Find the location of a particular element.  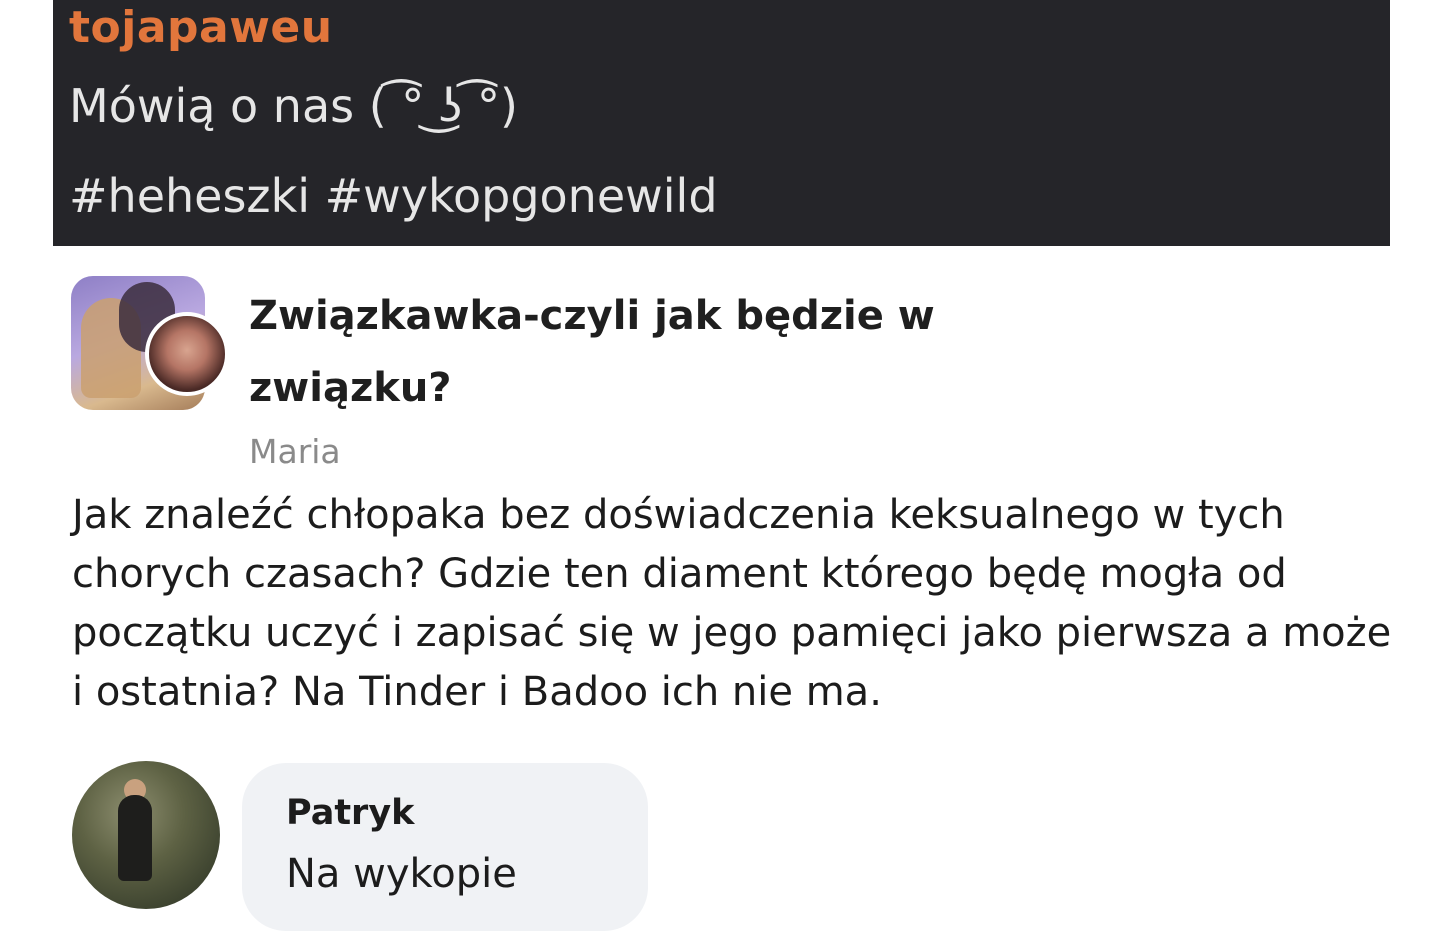

tag-wykopgonewild: #wykopgonewild is located at coordinates (521, 196).